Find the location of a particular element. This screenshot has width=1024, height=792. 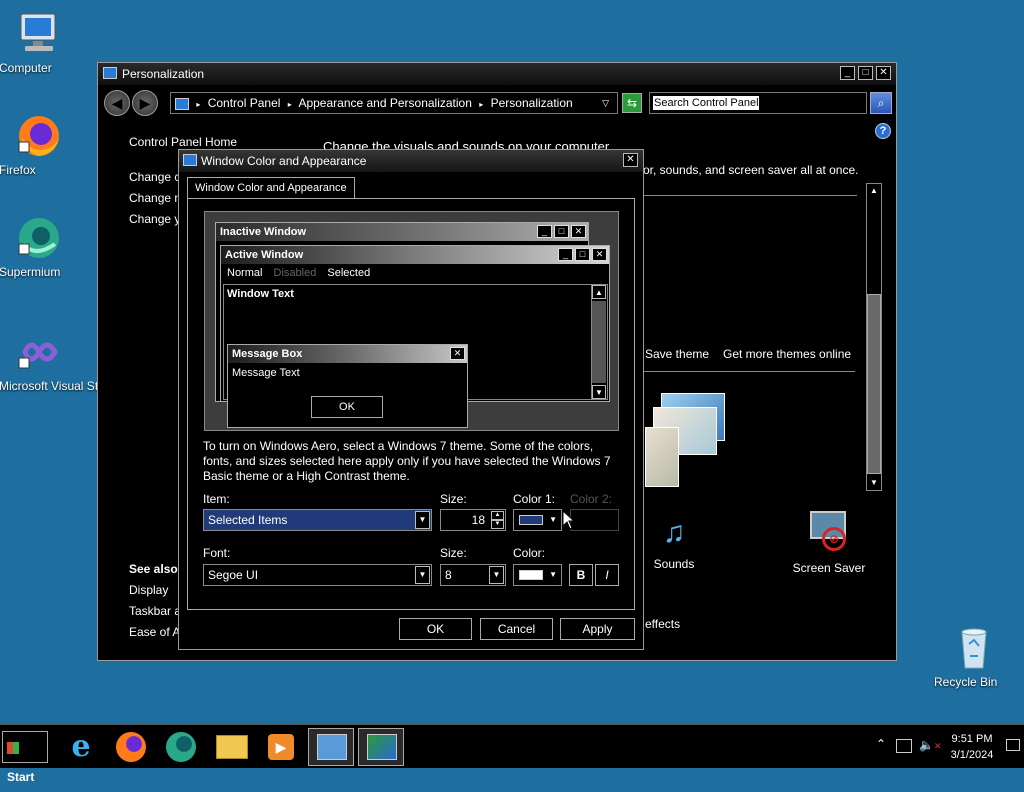

font-size-value: 8 is located at coordinates (448, 575).